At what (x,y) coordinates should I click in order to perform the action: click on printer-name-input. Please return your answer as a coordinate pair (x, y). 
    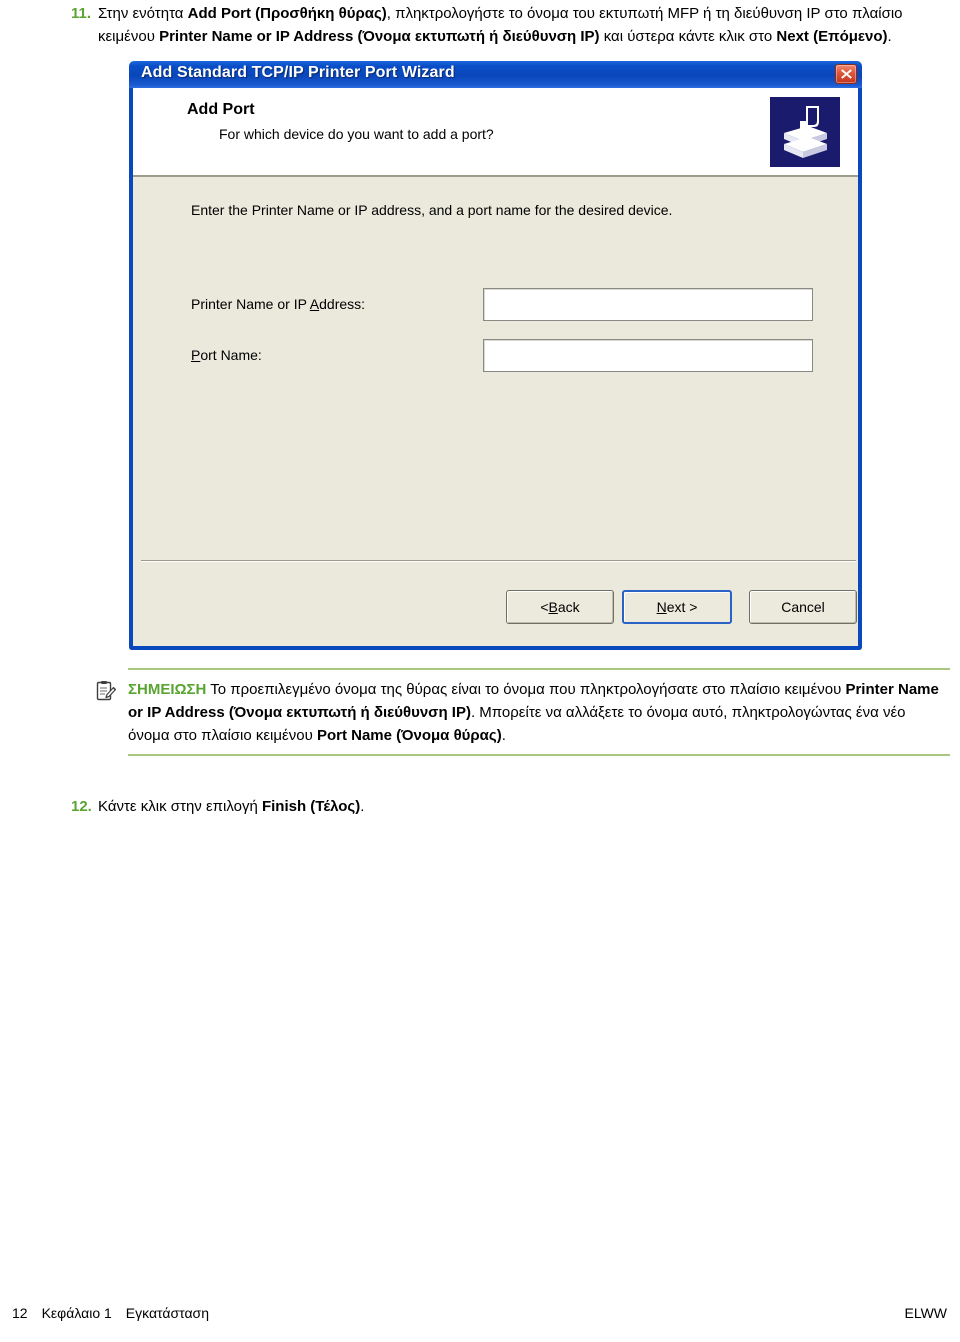
    Looking at the image, I should click on (648, 304).